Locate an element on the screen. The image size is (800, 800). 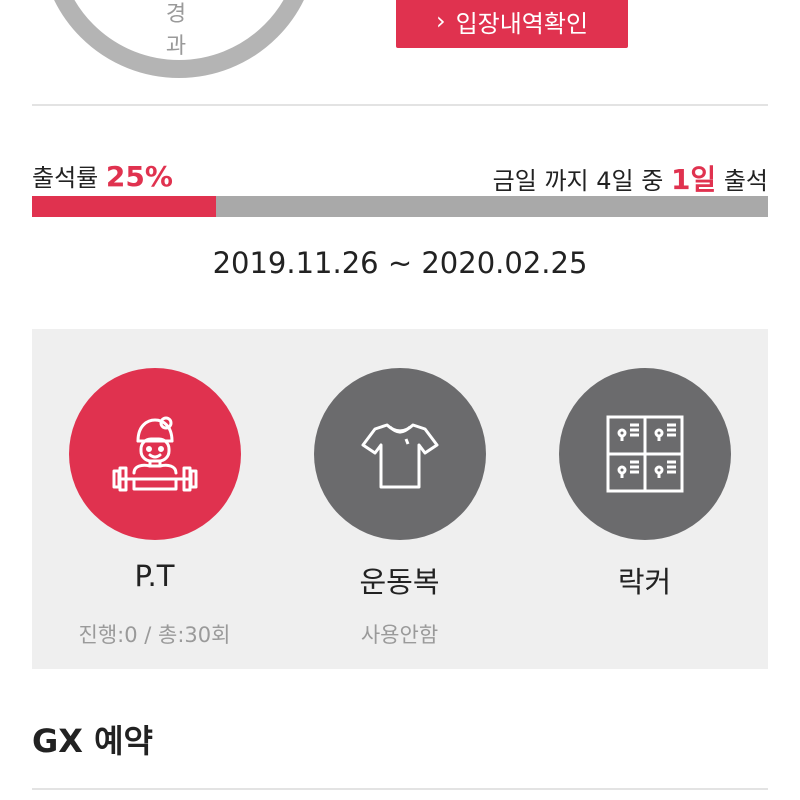
service-status: 진행:0 / 총:30회 is located at coordinates (154, 635).